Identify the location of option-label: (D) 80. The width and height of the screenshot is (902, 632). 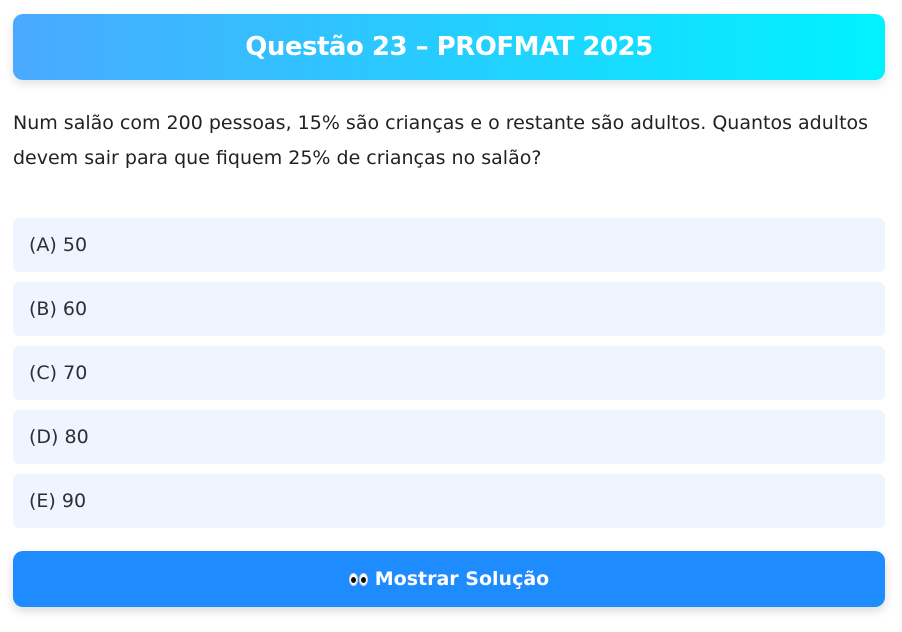
(59, 437).